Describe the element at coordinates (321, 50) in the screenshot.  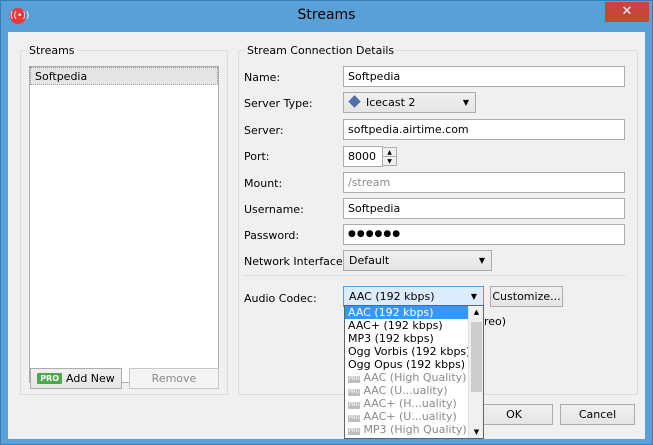
I see `connection-details-legend: Stream Connection Details` at that location.